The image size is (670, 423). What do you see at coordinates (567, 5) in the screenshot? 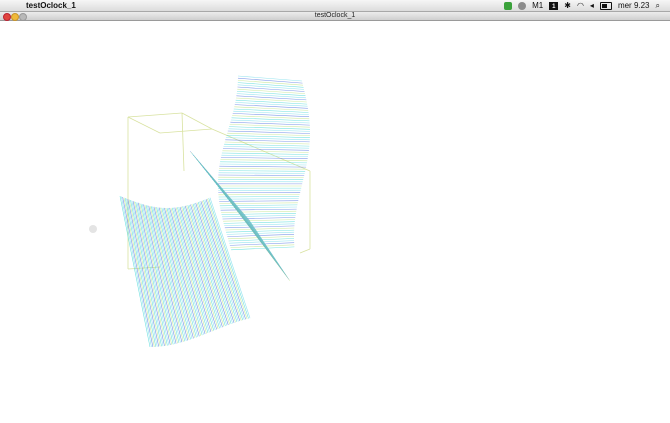
I see `bluetooth-icon: ✱` at bounding box center [567, 5].